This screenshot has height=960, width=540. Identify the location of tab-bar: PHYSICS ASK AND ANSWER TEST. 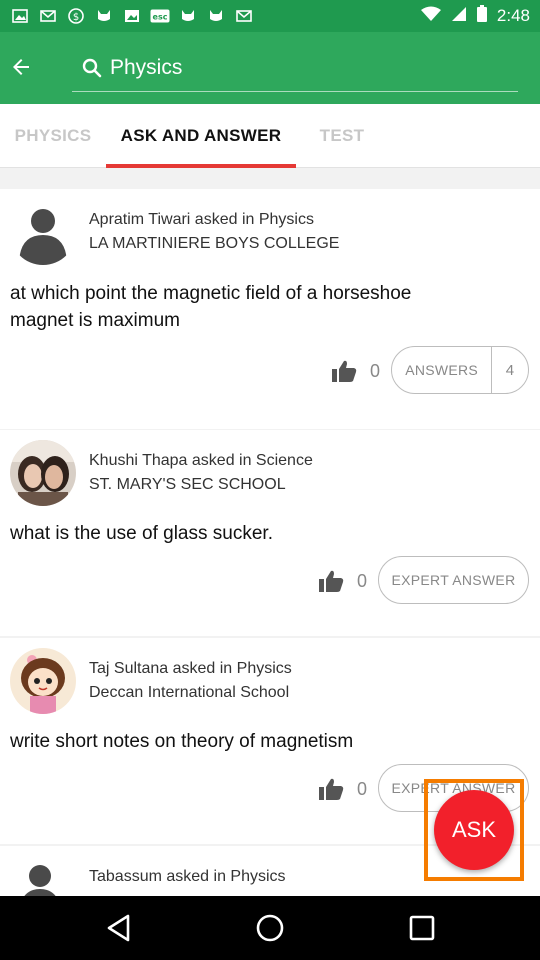
(270, 136).